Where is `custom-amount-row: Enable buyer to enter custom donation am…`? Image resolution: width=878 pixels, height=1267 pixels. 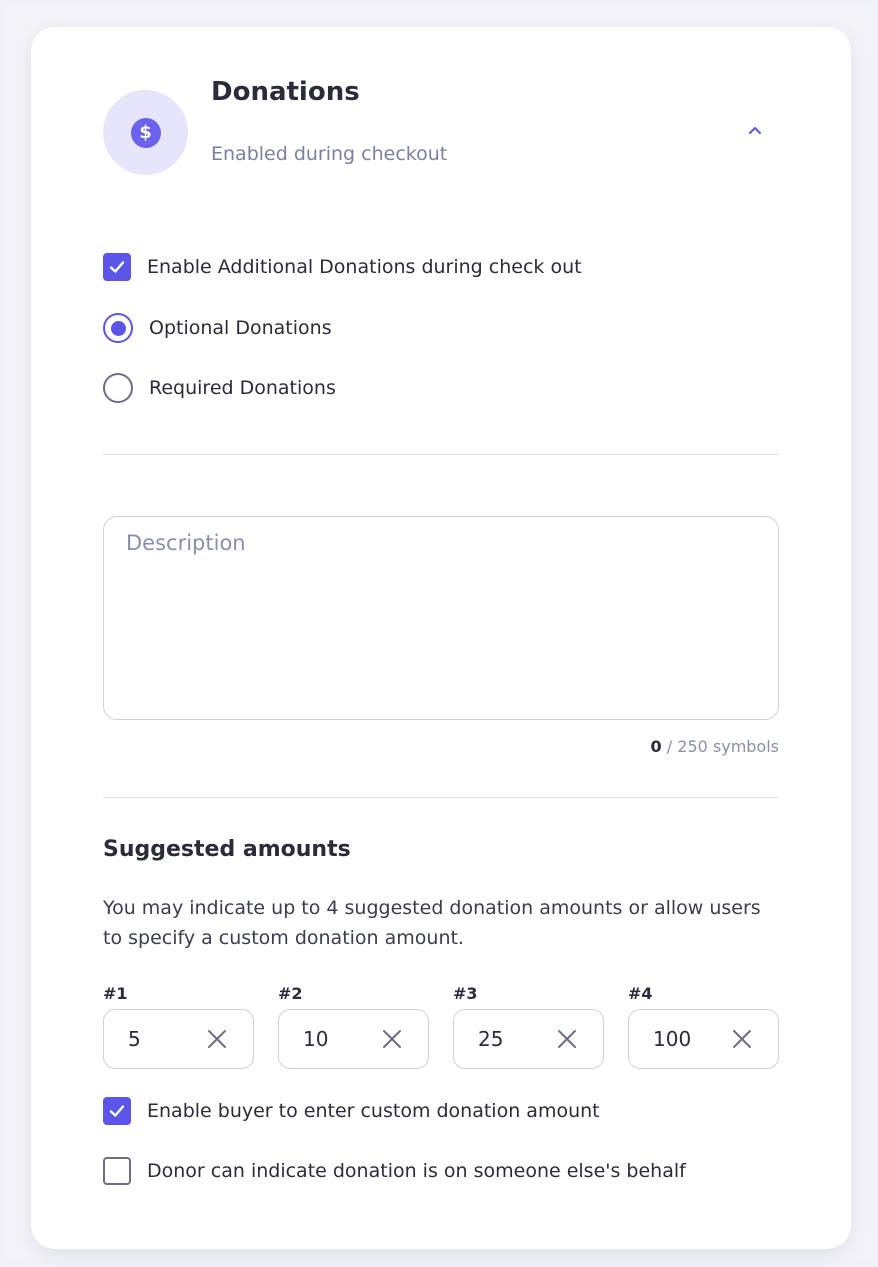
custom-amount-row: Enable buyer to enter custom donation am… is located at coordinates (351, 1111).